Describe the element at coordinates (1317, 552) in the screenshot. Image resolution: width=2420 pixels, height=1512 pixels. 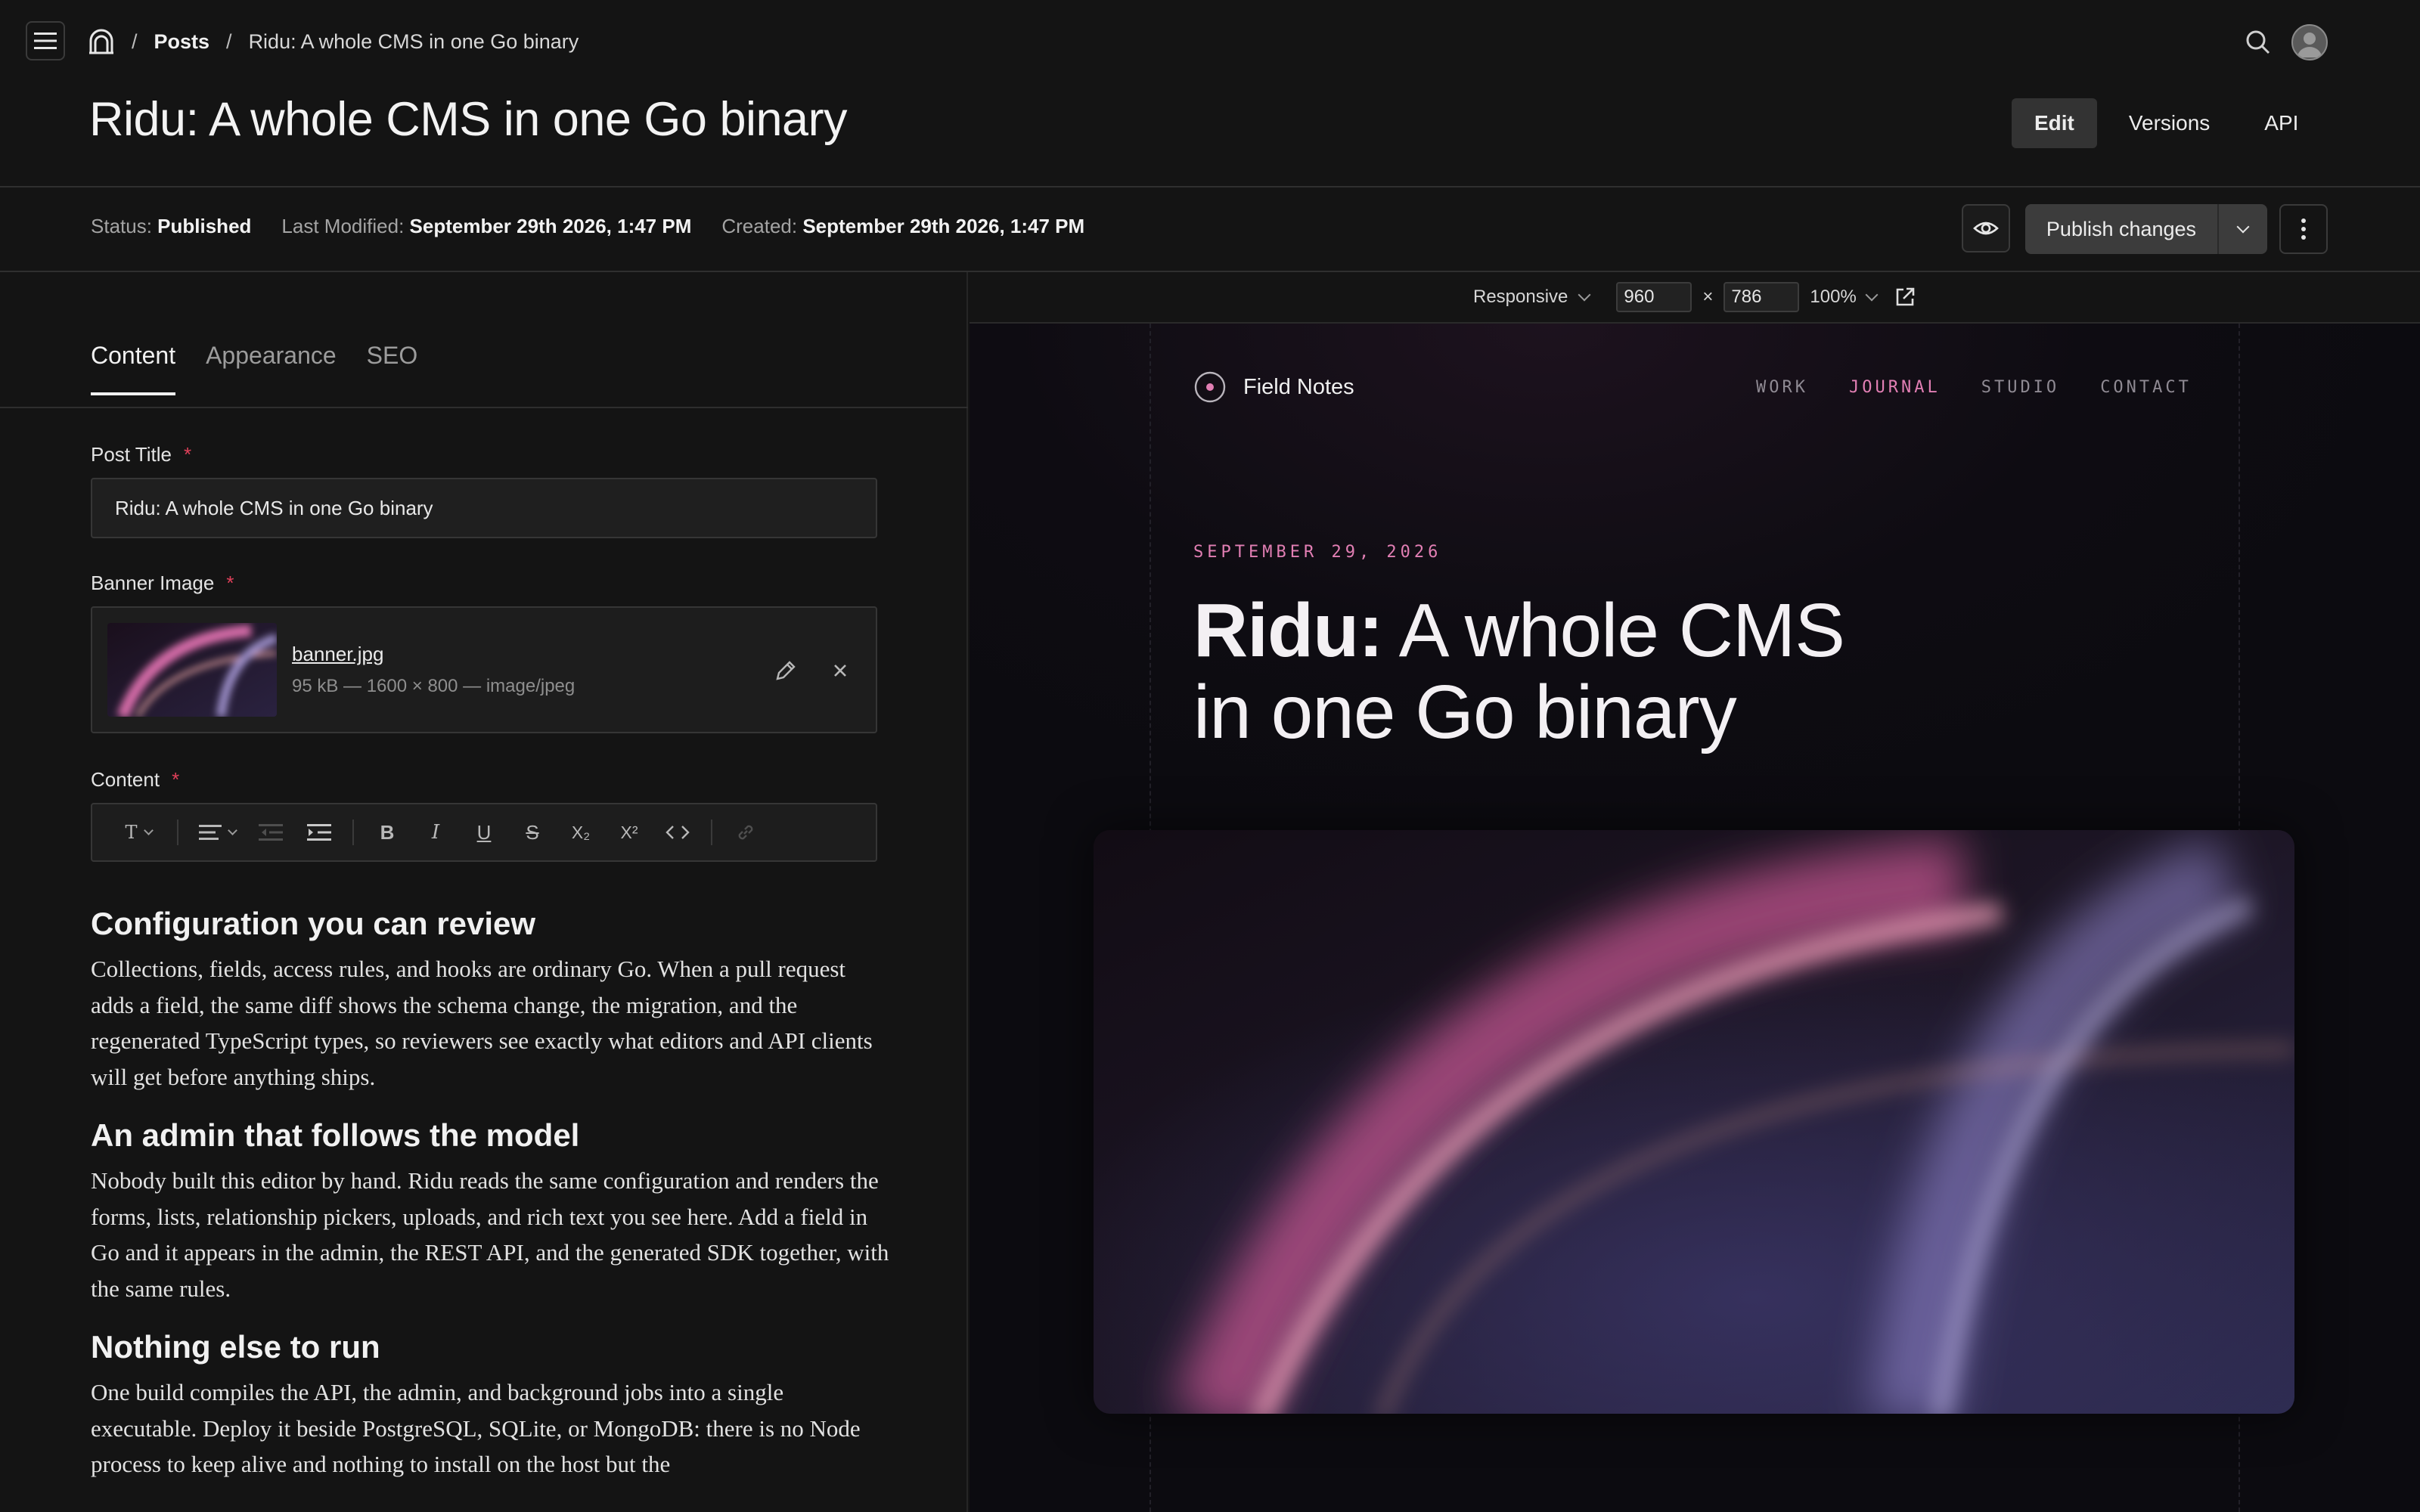
I see `post-date: SEPTEMBER 29, 2026` at that location.